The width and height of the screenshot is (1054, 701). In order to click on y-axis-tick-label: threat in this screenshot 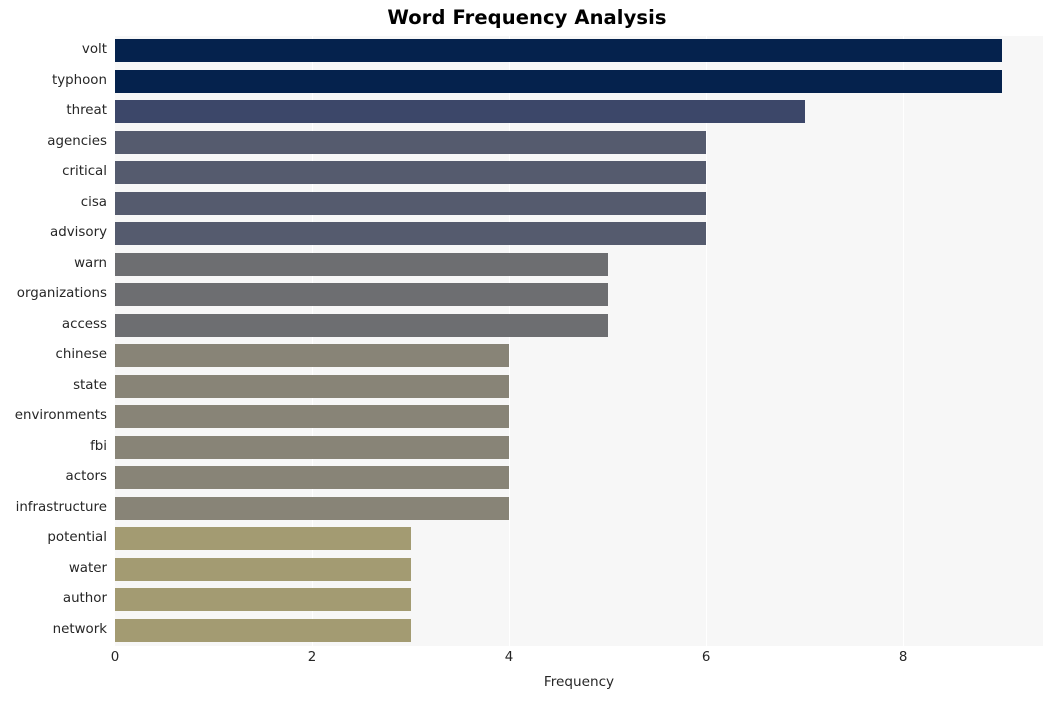, I will do `click(86, 110)`.